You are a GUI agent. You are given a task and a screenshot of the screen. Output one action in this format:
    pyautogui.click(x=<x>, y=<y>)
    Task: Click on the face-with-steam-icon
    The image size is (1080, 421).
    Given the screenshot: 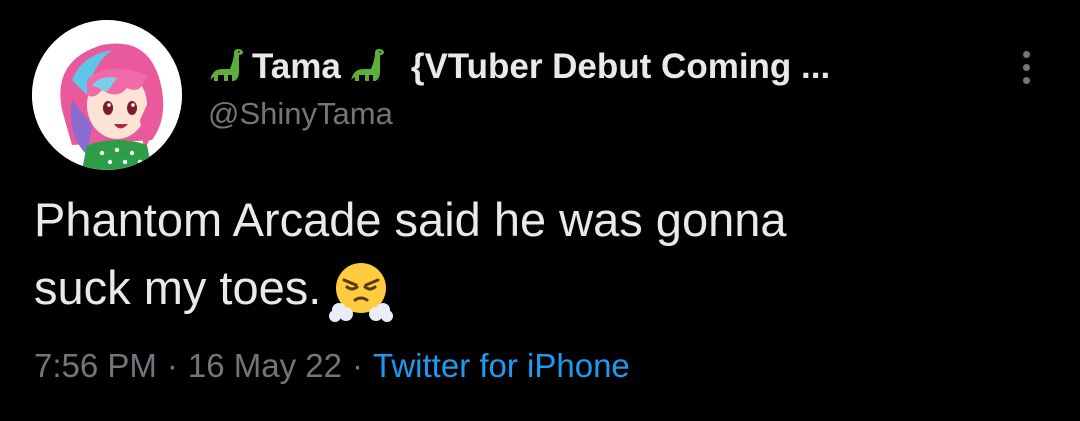 What is the action you would take?
    pyautogui.click(x=361, y=292)
    